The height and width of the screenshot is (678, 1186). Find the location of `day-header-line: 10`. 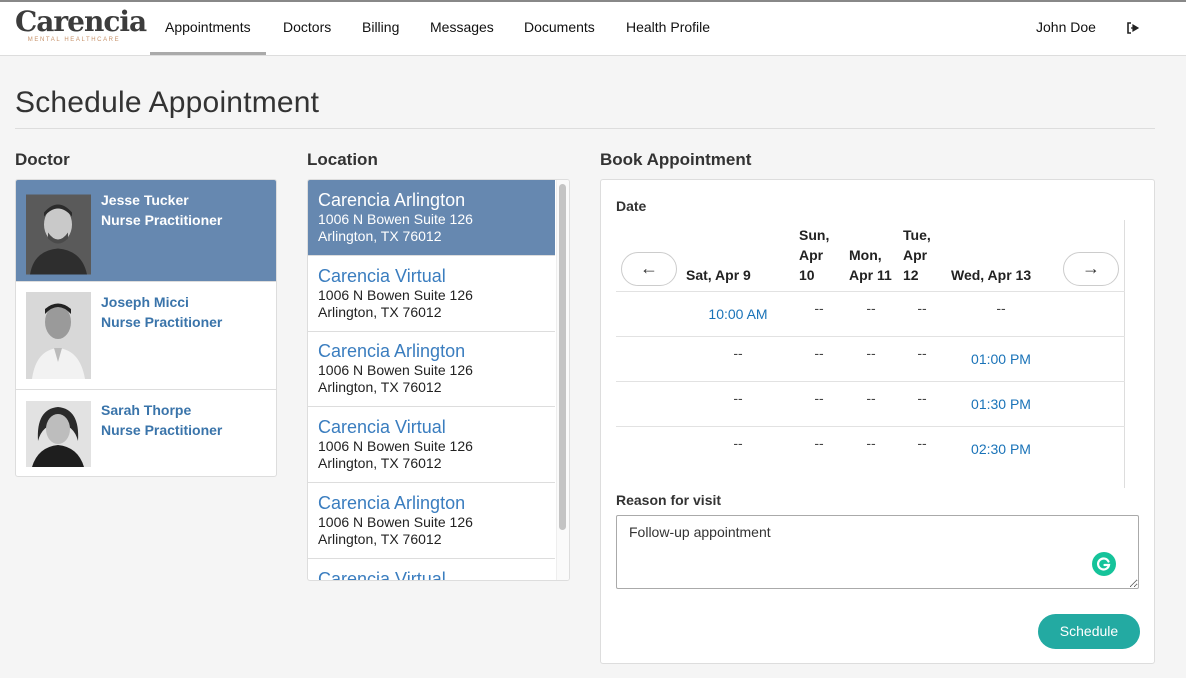

day-header-line: 10 is located at coordinates (807, 275).